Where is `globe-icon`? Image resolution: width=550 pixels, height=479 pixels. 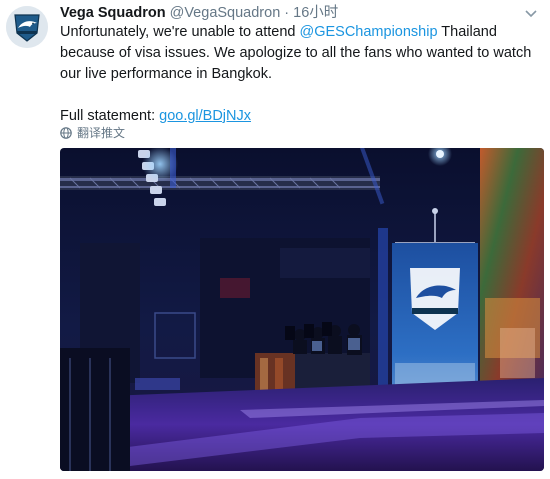 globe-icon is located at coordinates (66, 132).